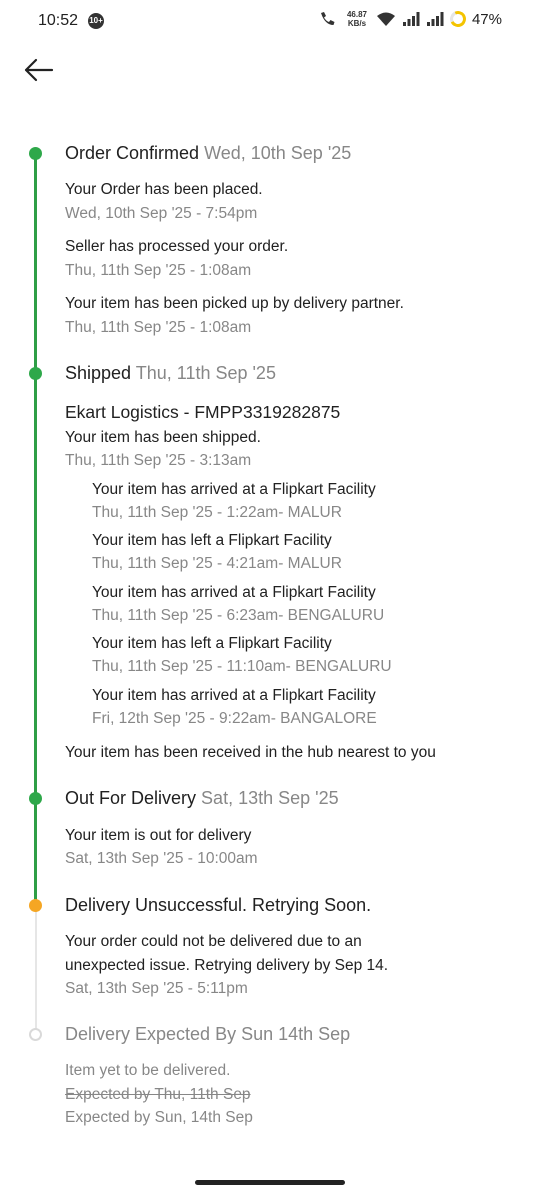 The width and height of the screenshot is (540, 1200). I want to click on hop-time: Thu, 11th Sep '25 - 1:22am- MALUR, so click(217, 512).